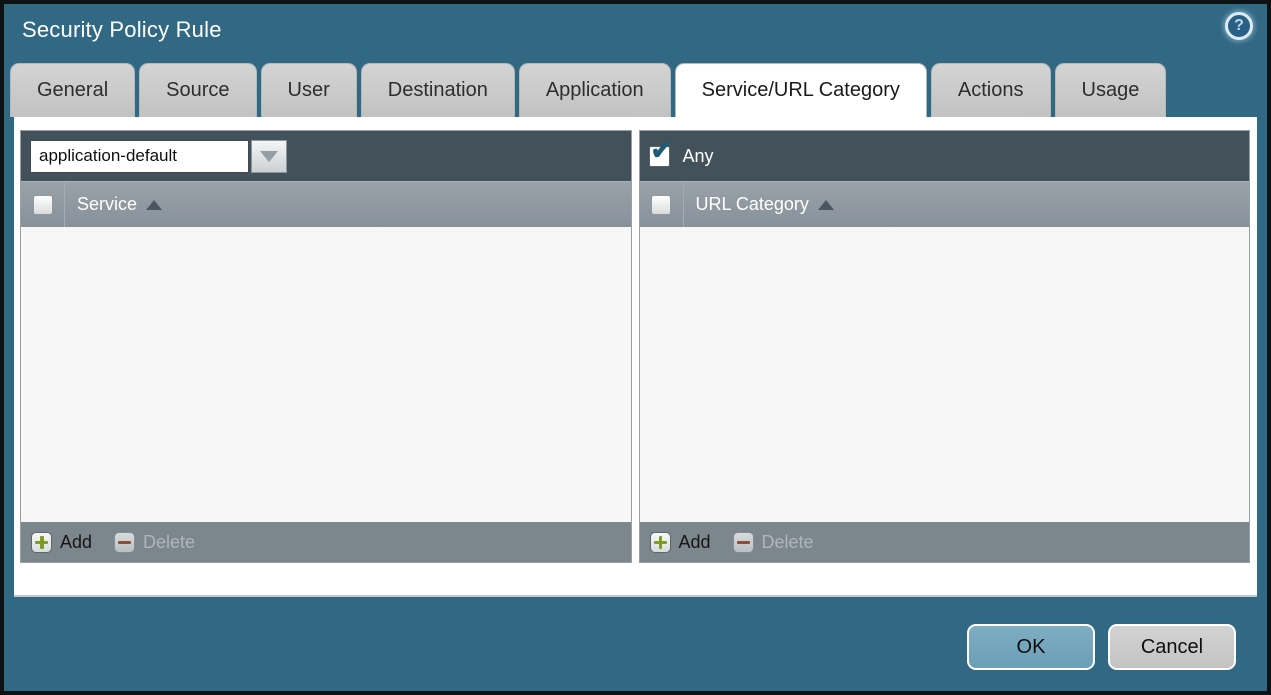 The height and width of the screenshot is (695, 1271). I want to click on checkmark-icon: ✔, so click(661, 149).